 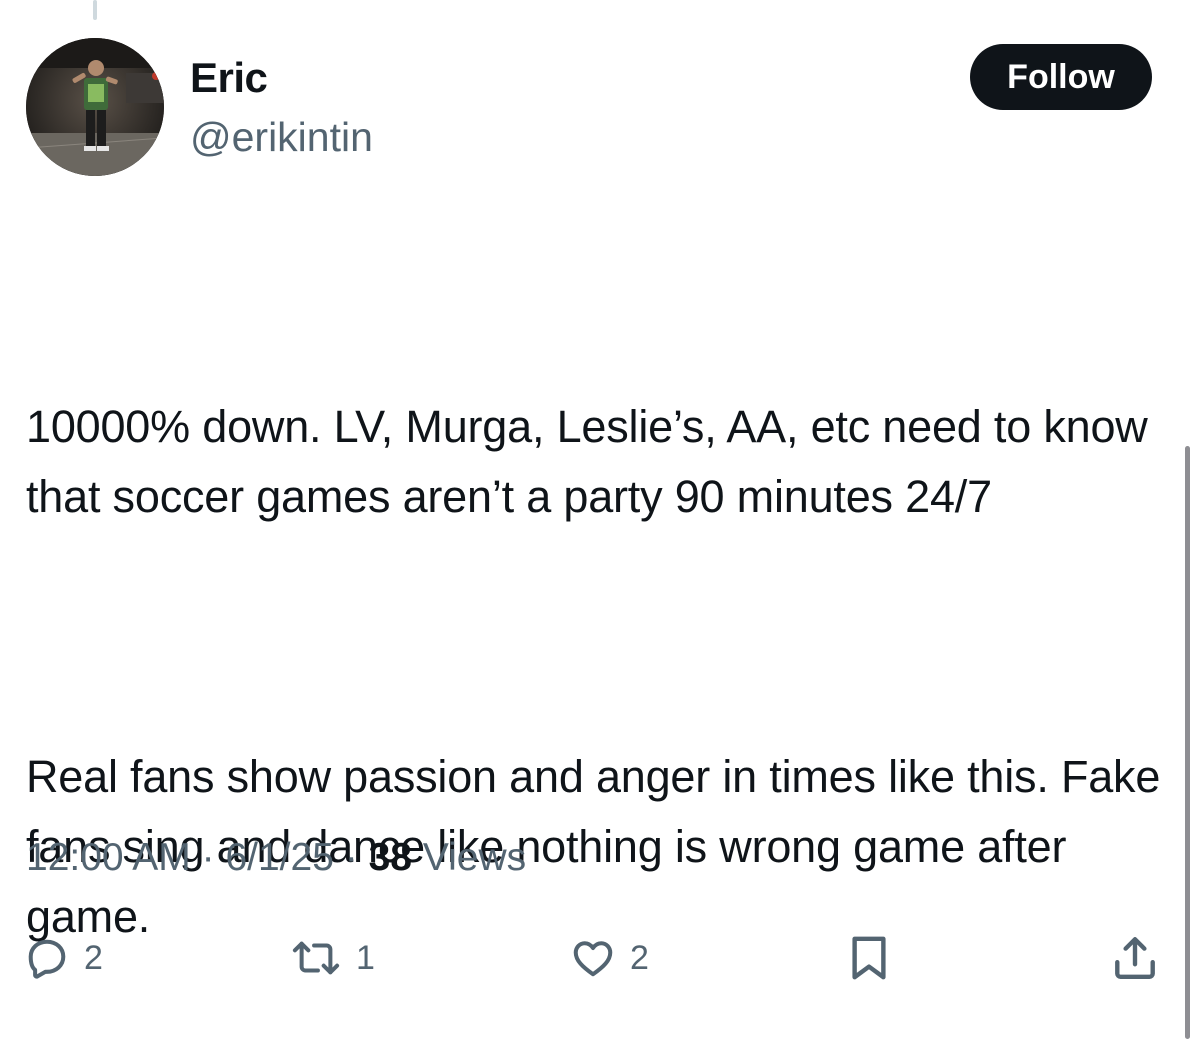 What do you see at coordinates (1187, 742) in the screenshot?
I see `scrollbar` at bounding box center [1187, 742].